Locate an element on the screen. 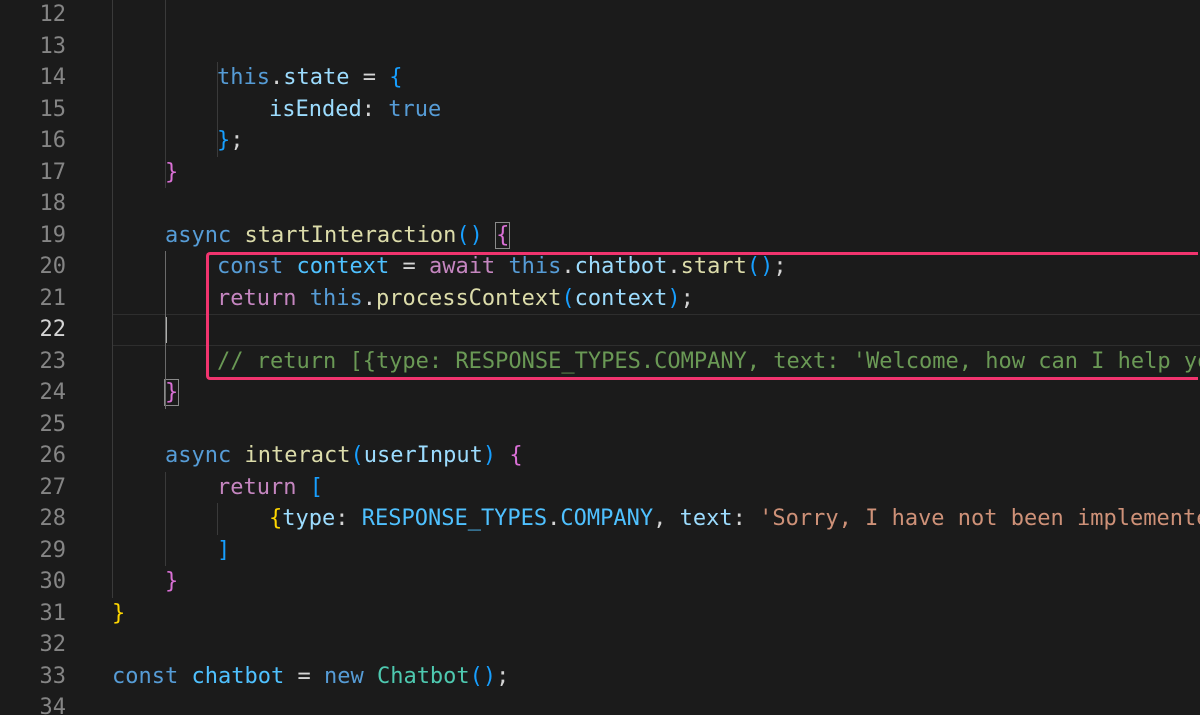 Image resolution: width=1200 pixels, height=715 pixels. code-token: , is located at coordinates (666, 518).